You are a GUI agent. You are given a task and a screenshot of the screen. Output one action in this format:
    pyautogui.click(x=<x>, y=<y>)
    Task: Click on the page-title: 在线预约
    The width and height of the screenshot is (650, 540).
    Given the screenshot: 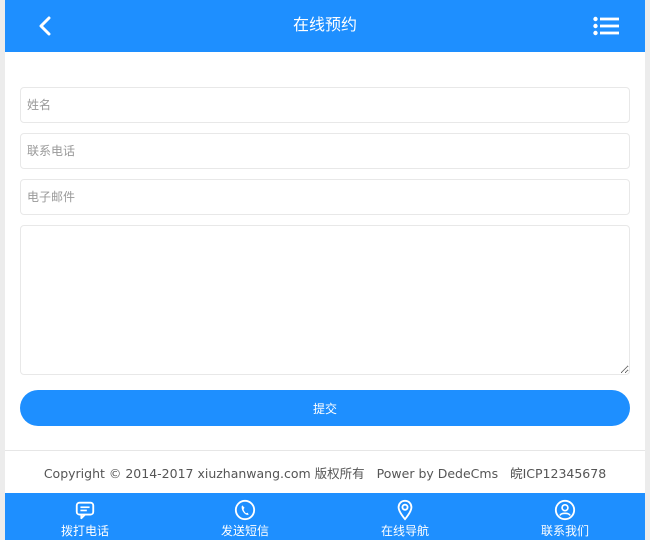 What is the action you would take?
    pyautogui.click(x=324, y=24)
    